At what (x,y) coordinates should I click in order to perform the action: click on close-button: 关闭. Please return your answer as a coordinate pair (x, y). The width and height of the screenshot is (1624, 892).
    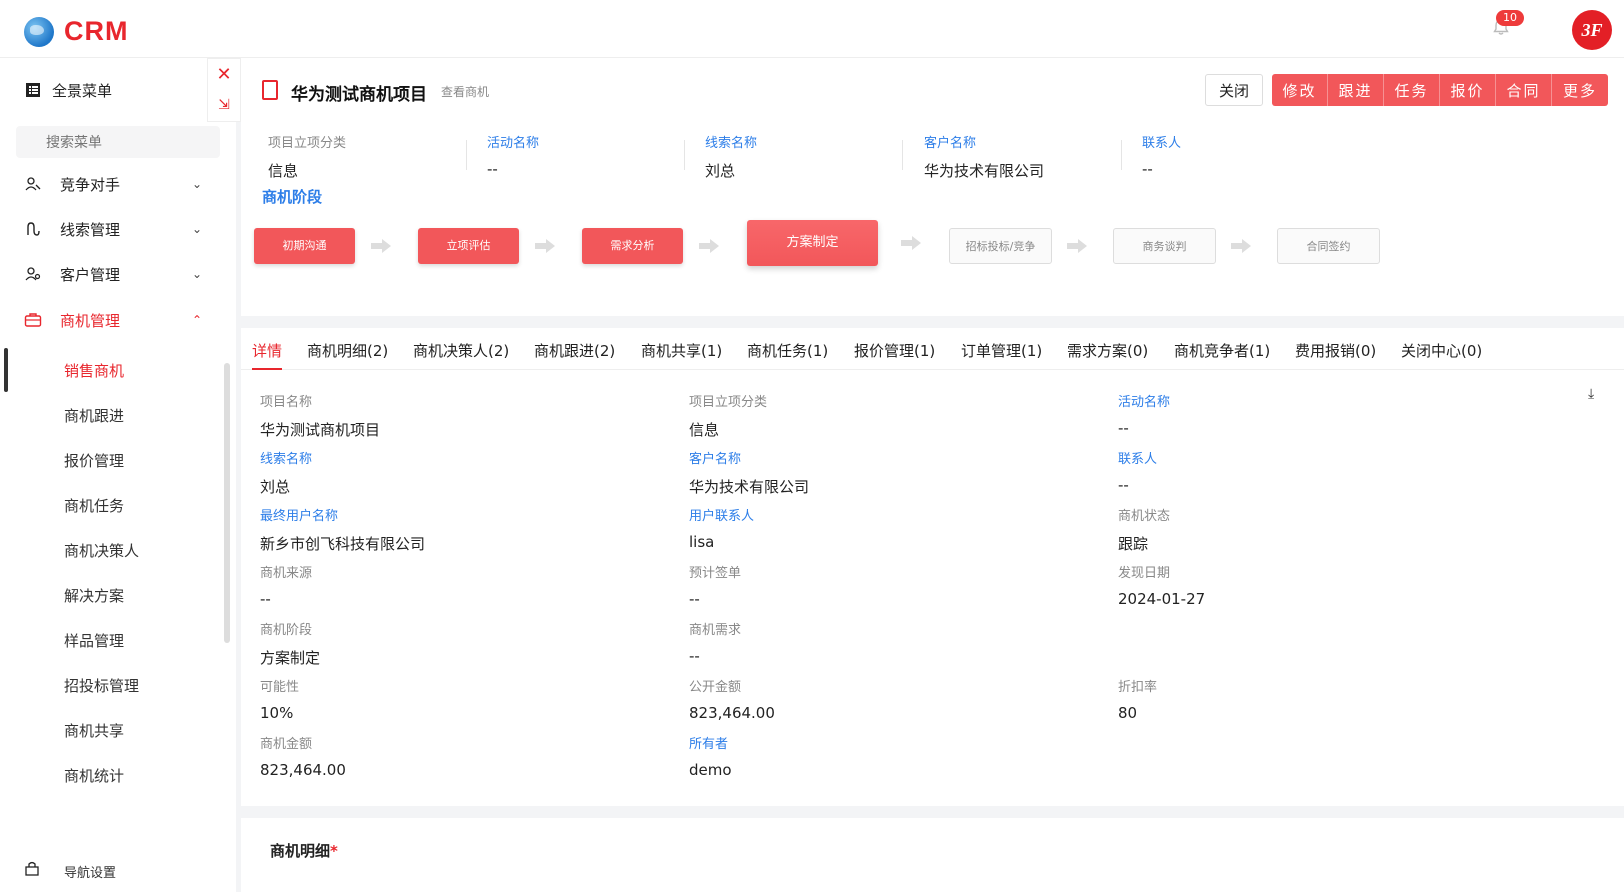
    Looking at the image, I should click on (1234, 90).